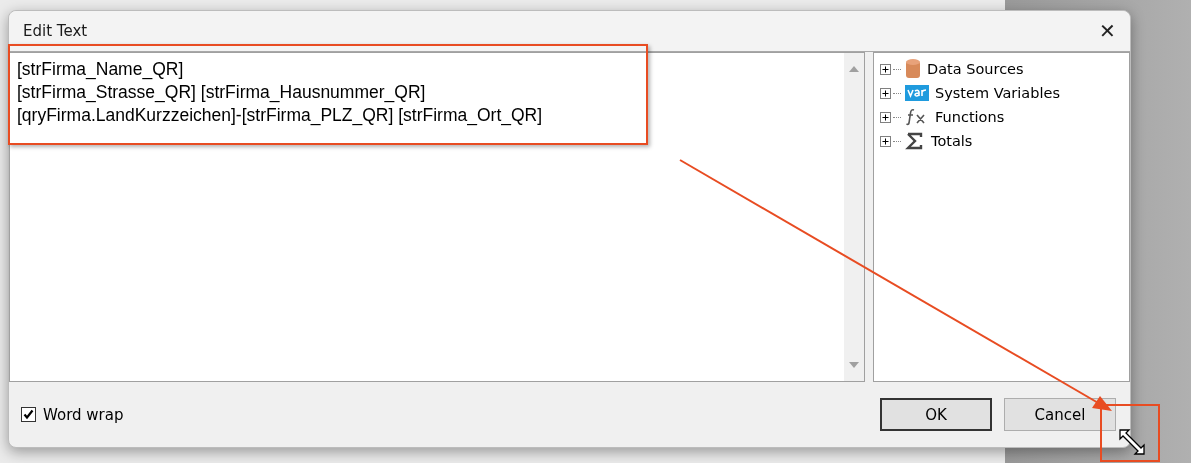 This screenshot has height=463, width=1191. I want to click on sum-icon, so click(915, 141).